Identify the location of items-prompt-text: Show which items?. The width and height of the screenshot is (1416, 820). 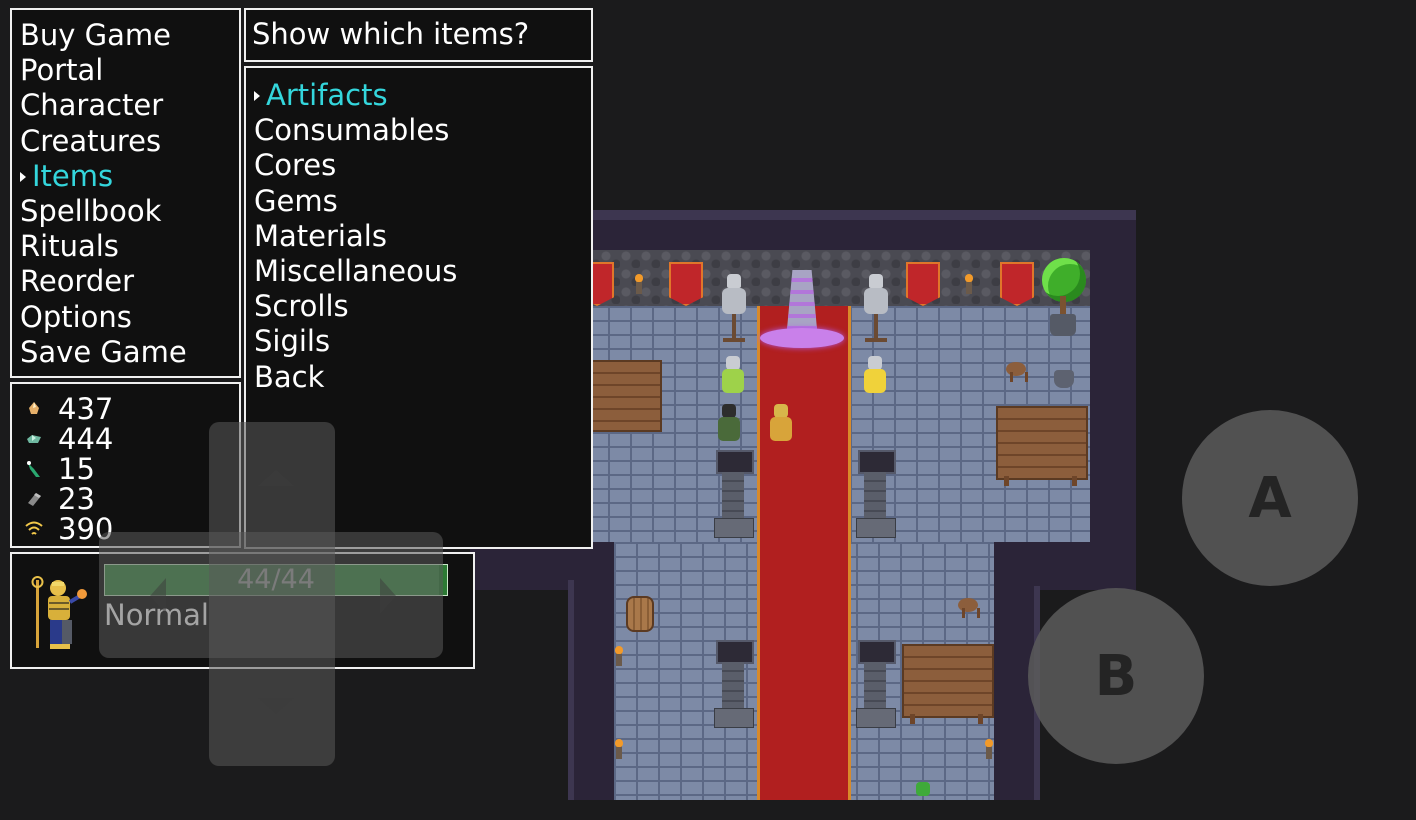
(391, 34).